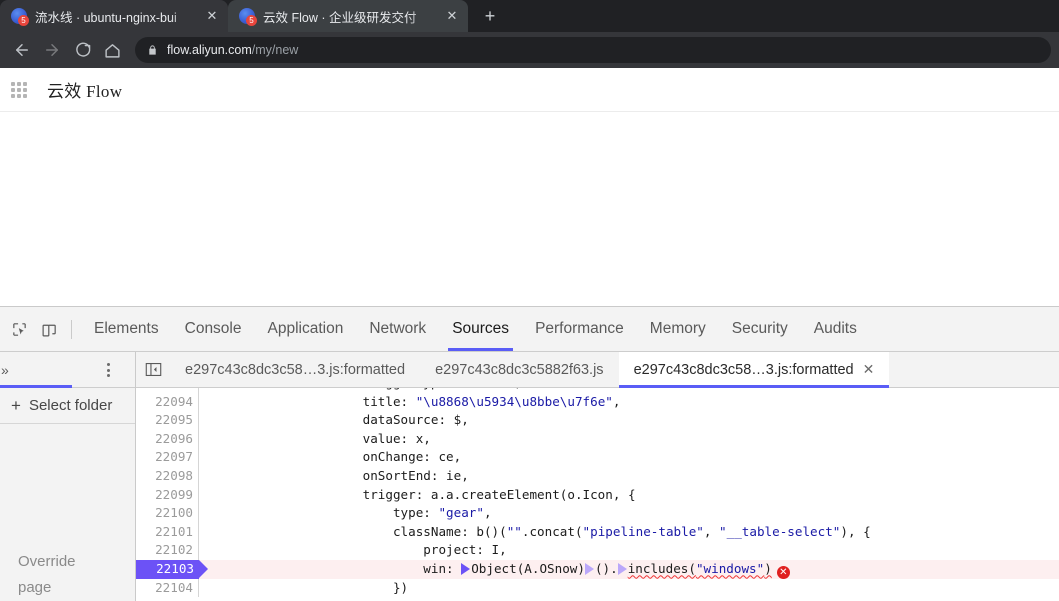 This screenshot has width=1059, height=601. Describe the element at coordinates (108, 370) in the screenshot. I see `kebab-menu-icon` at that location.